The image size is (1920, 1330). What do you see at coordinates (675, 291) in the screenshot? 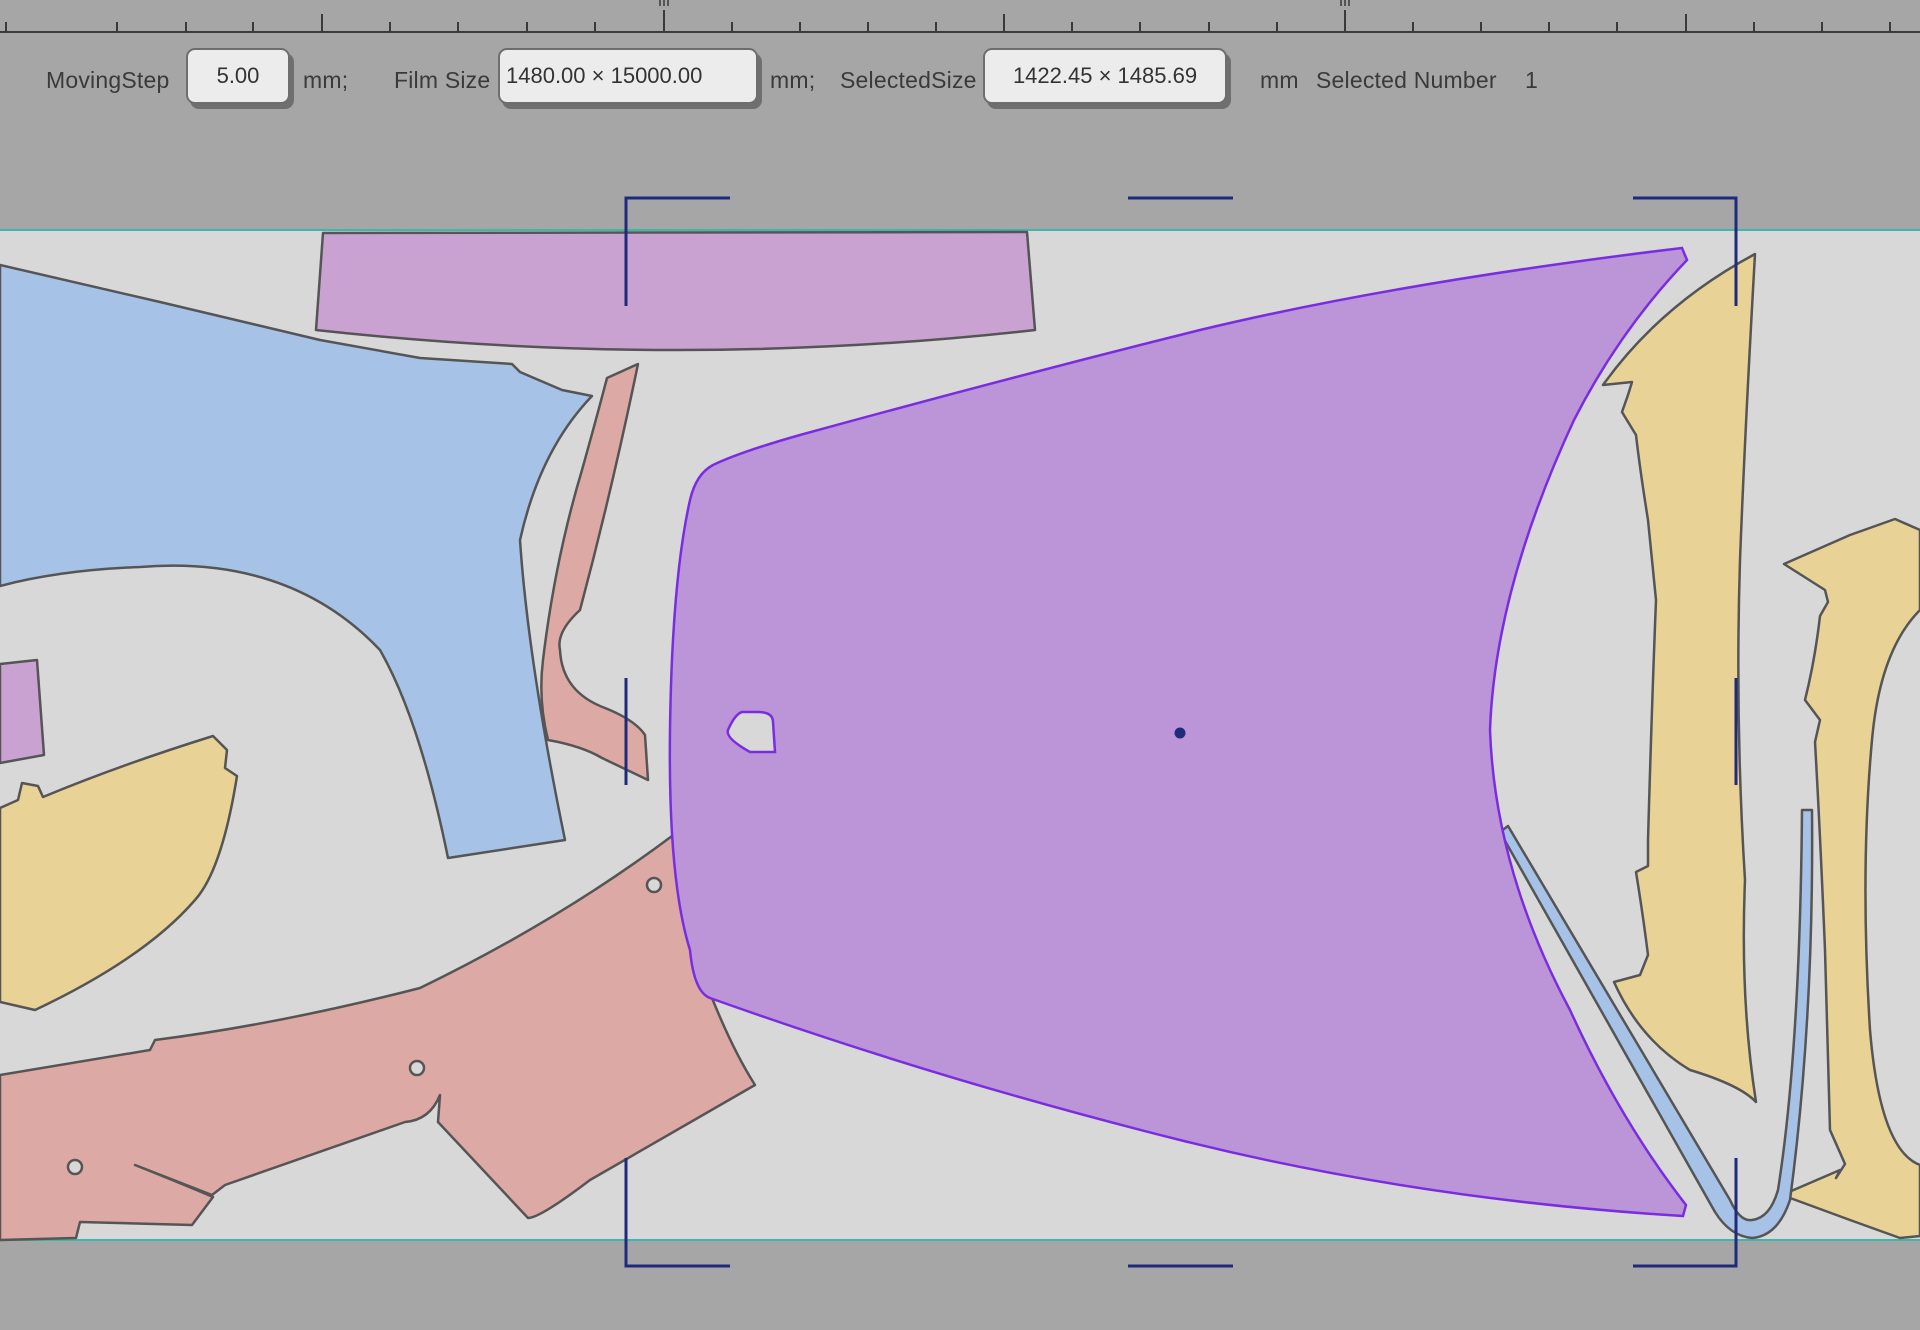
I see `pattern-piece-pink-strip` at bounding box center [675, 291].